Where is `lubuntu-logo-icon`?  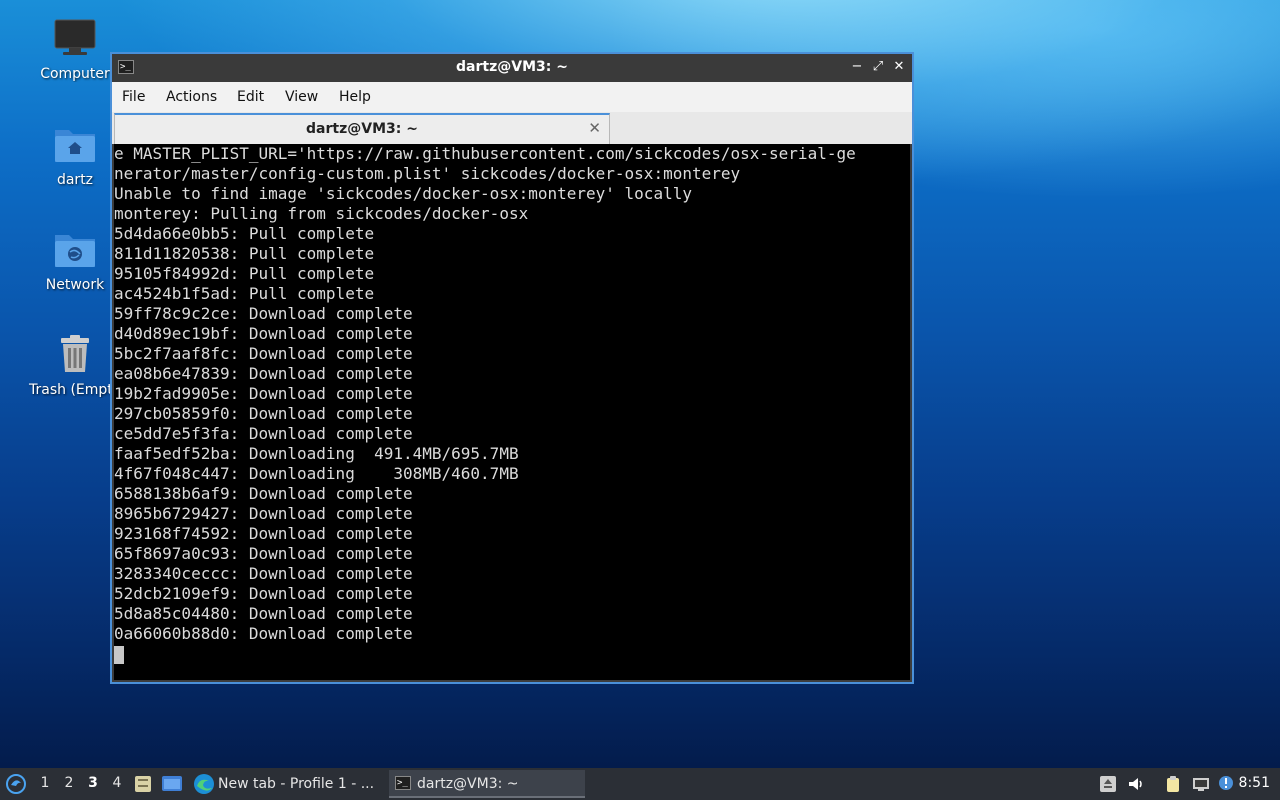 lubuntu-logo-icon is located at coordinates (16, 784).